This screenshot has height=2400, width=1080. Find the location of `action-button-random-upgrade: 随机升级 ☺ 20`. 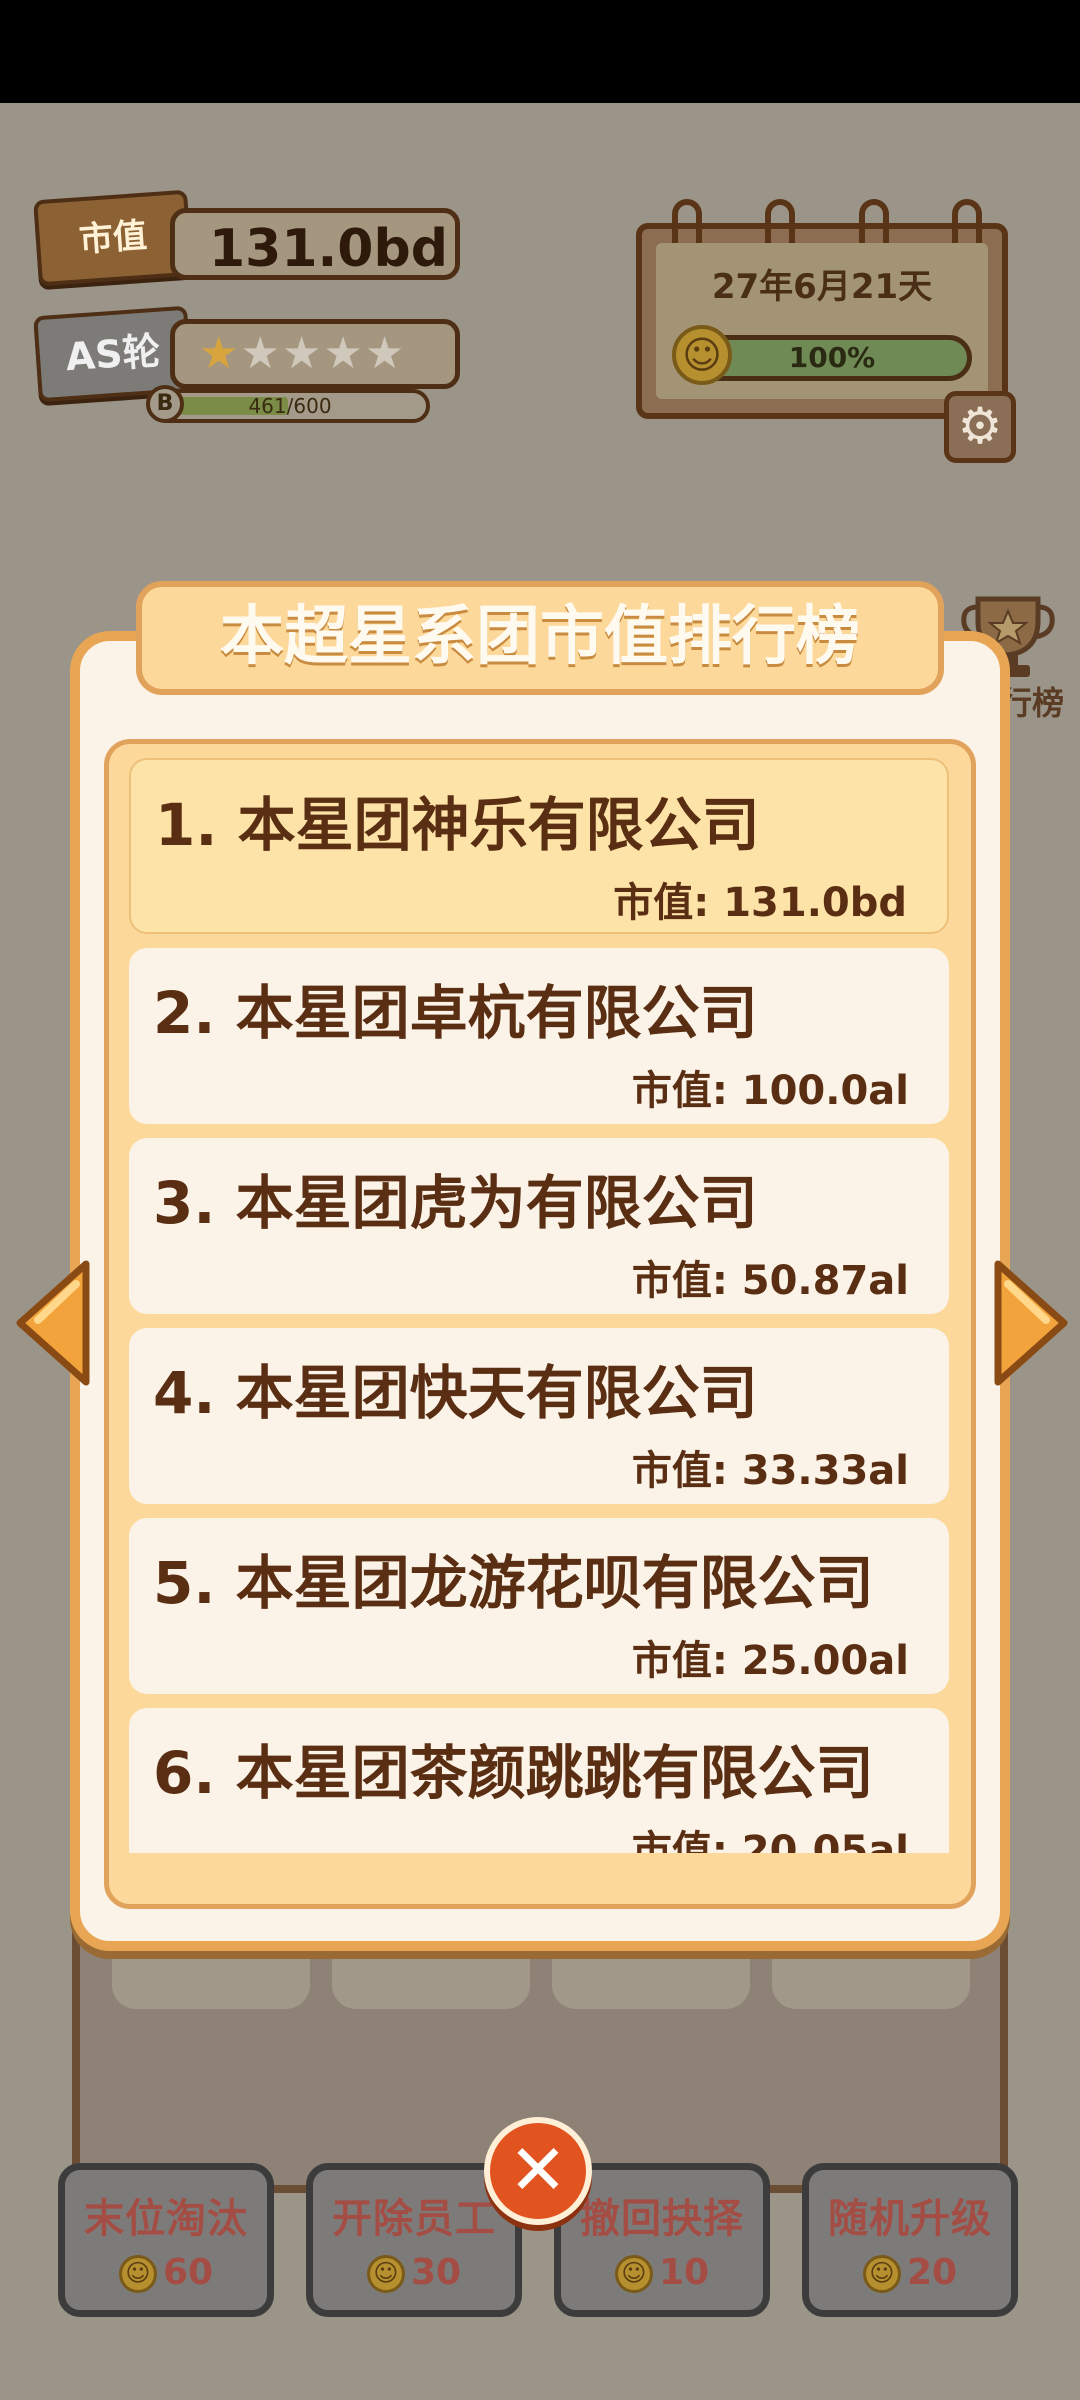

action-button-random-upgrade: 随机升级 ☺ 20 is located at coordinates (910, 2240).